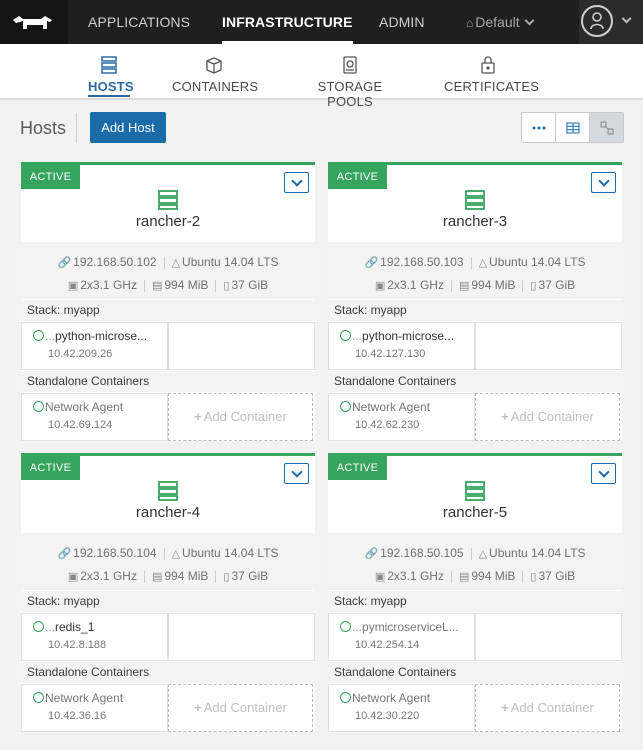  I want to click on nav-admin: ADMIN, so click(402, 22).